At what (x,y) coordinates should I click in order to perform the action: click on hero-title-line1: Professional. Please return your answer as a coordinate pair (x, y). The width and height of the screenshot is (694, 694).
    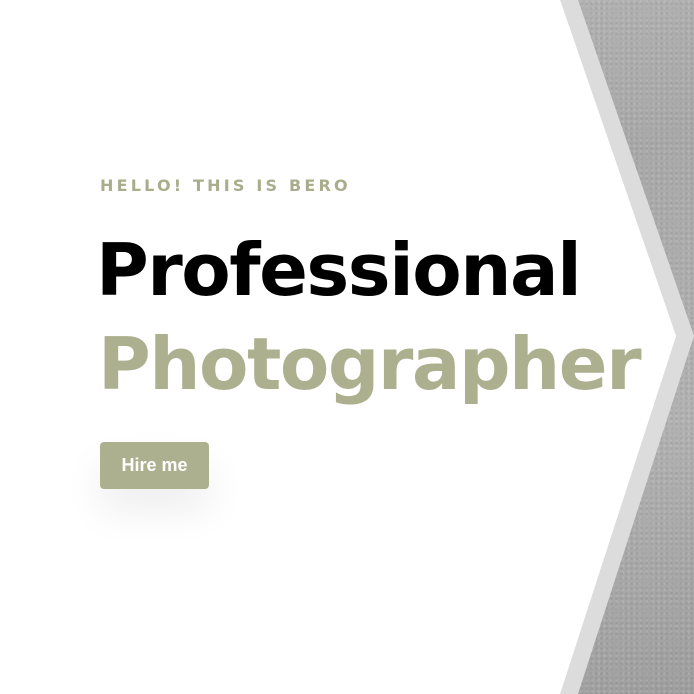
    Looking at the image, I should click on (339, 270).